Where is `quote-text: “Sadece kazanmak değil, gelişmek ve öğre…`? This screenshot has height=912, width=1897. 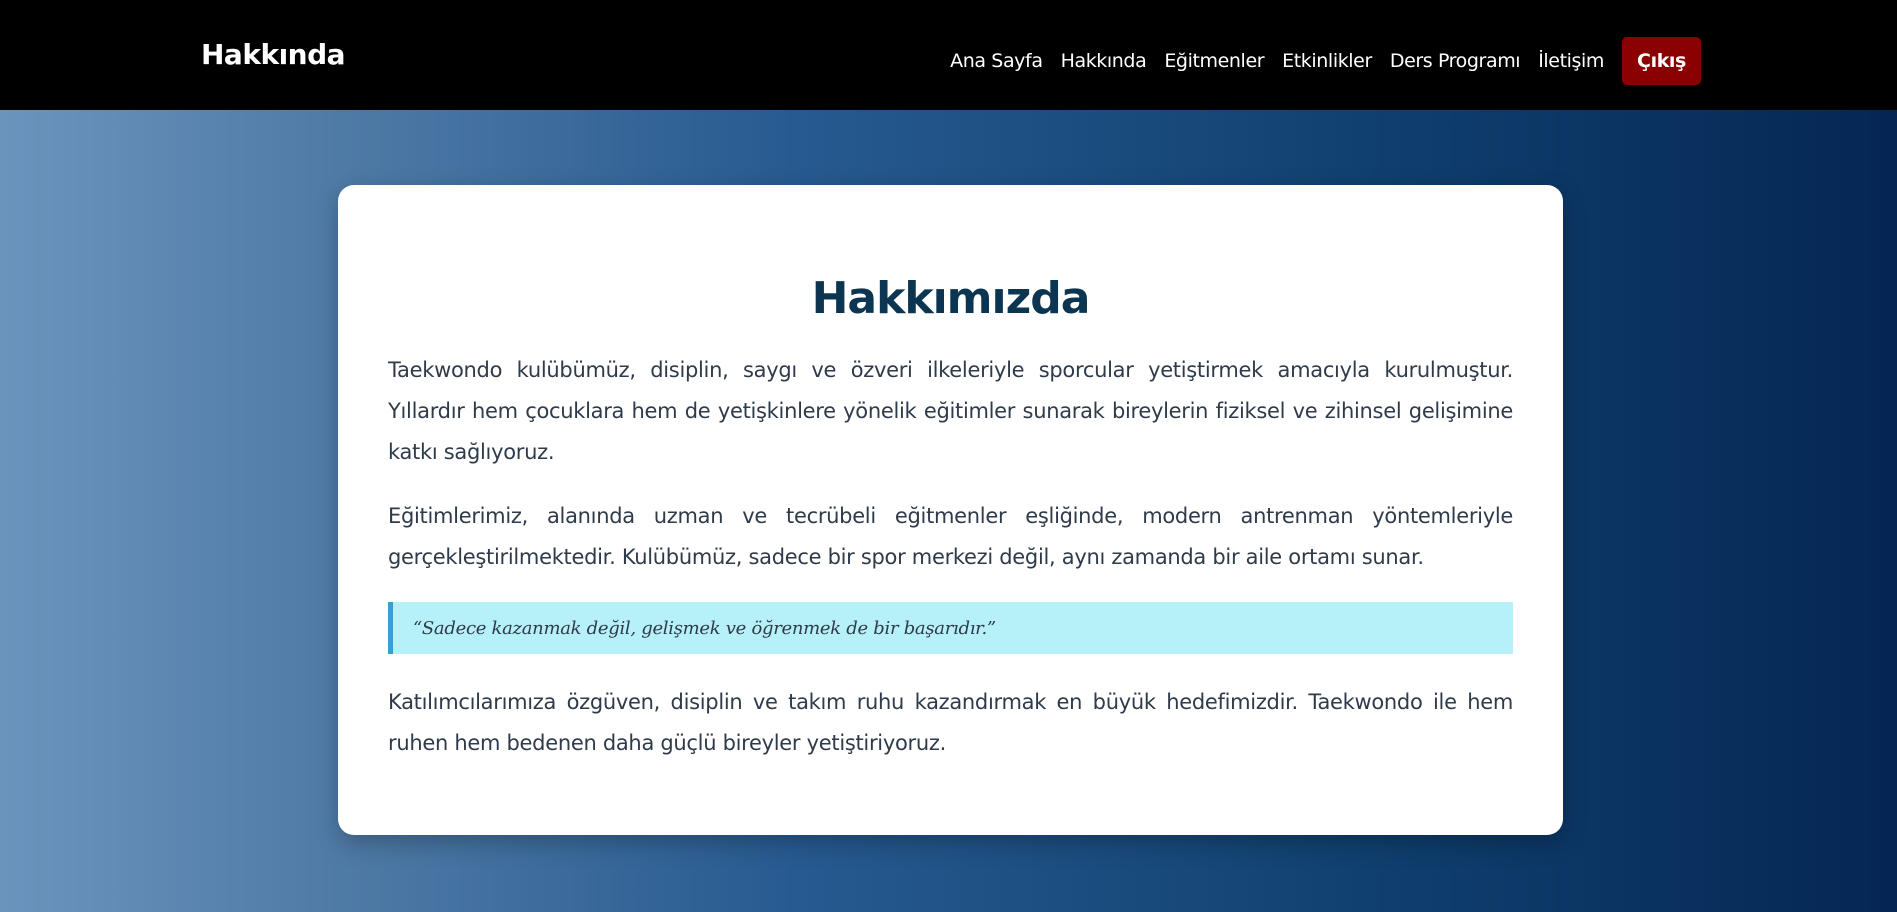
quote-text: “Sadece kazanmak değil, gelişmek ve öğre… is located at coordinates (704, 628).